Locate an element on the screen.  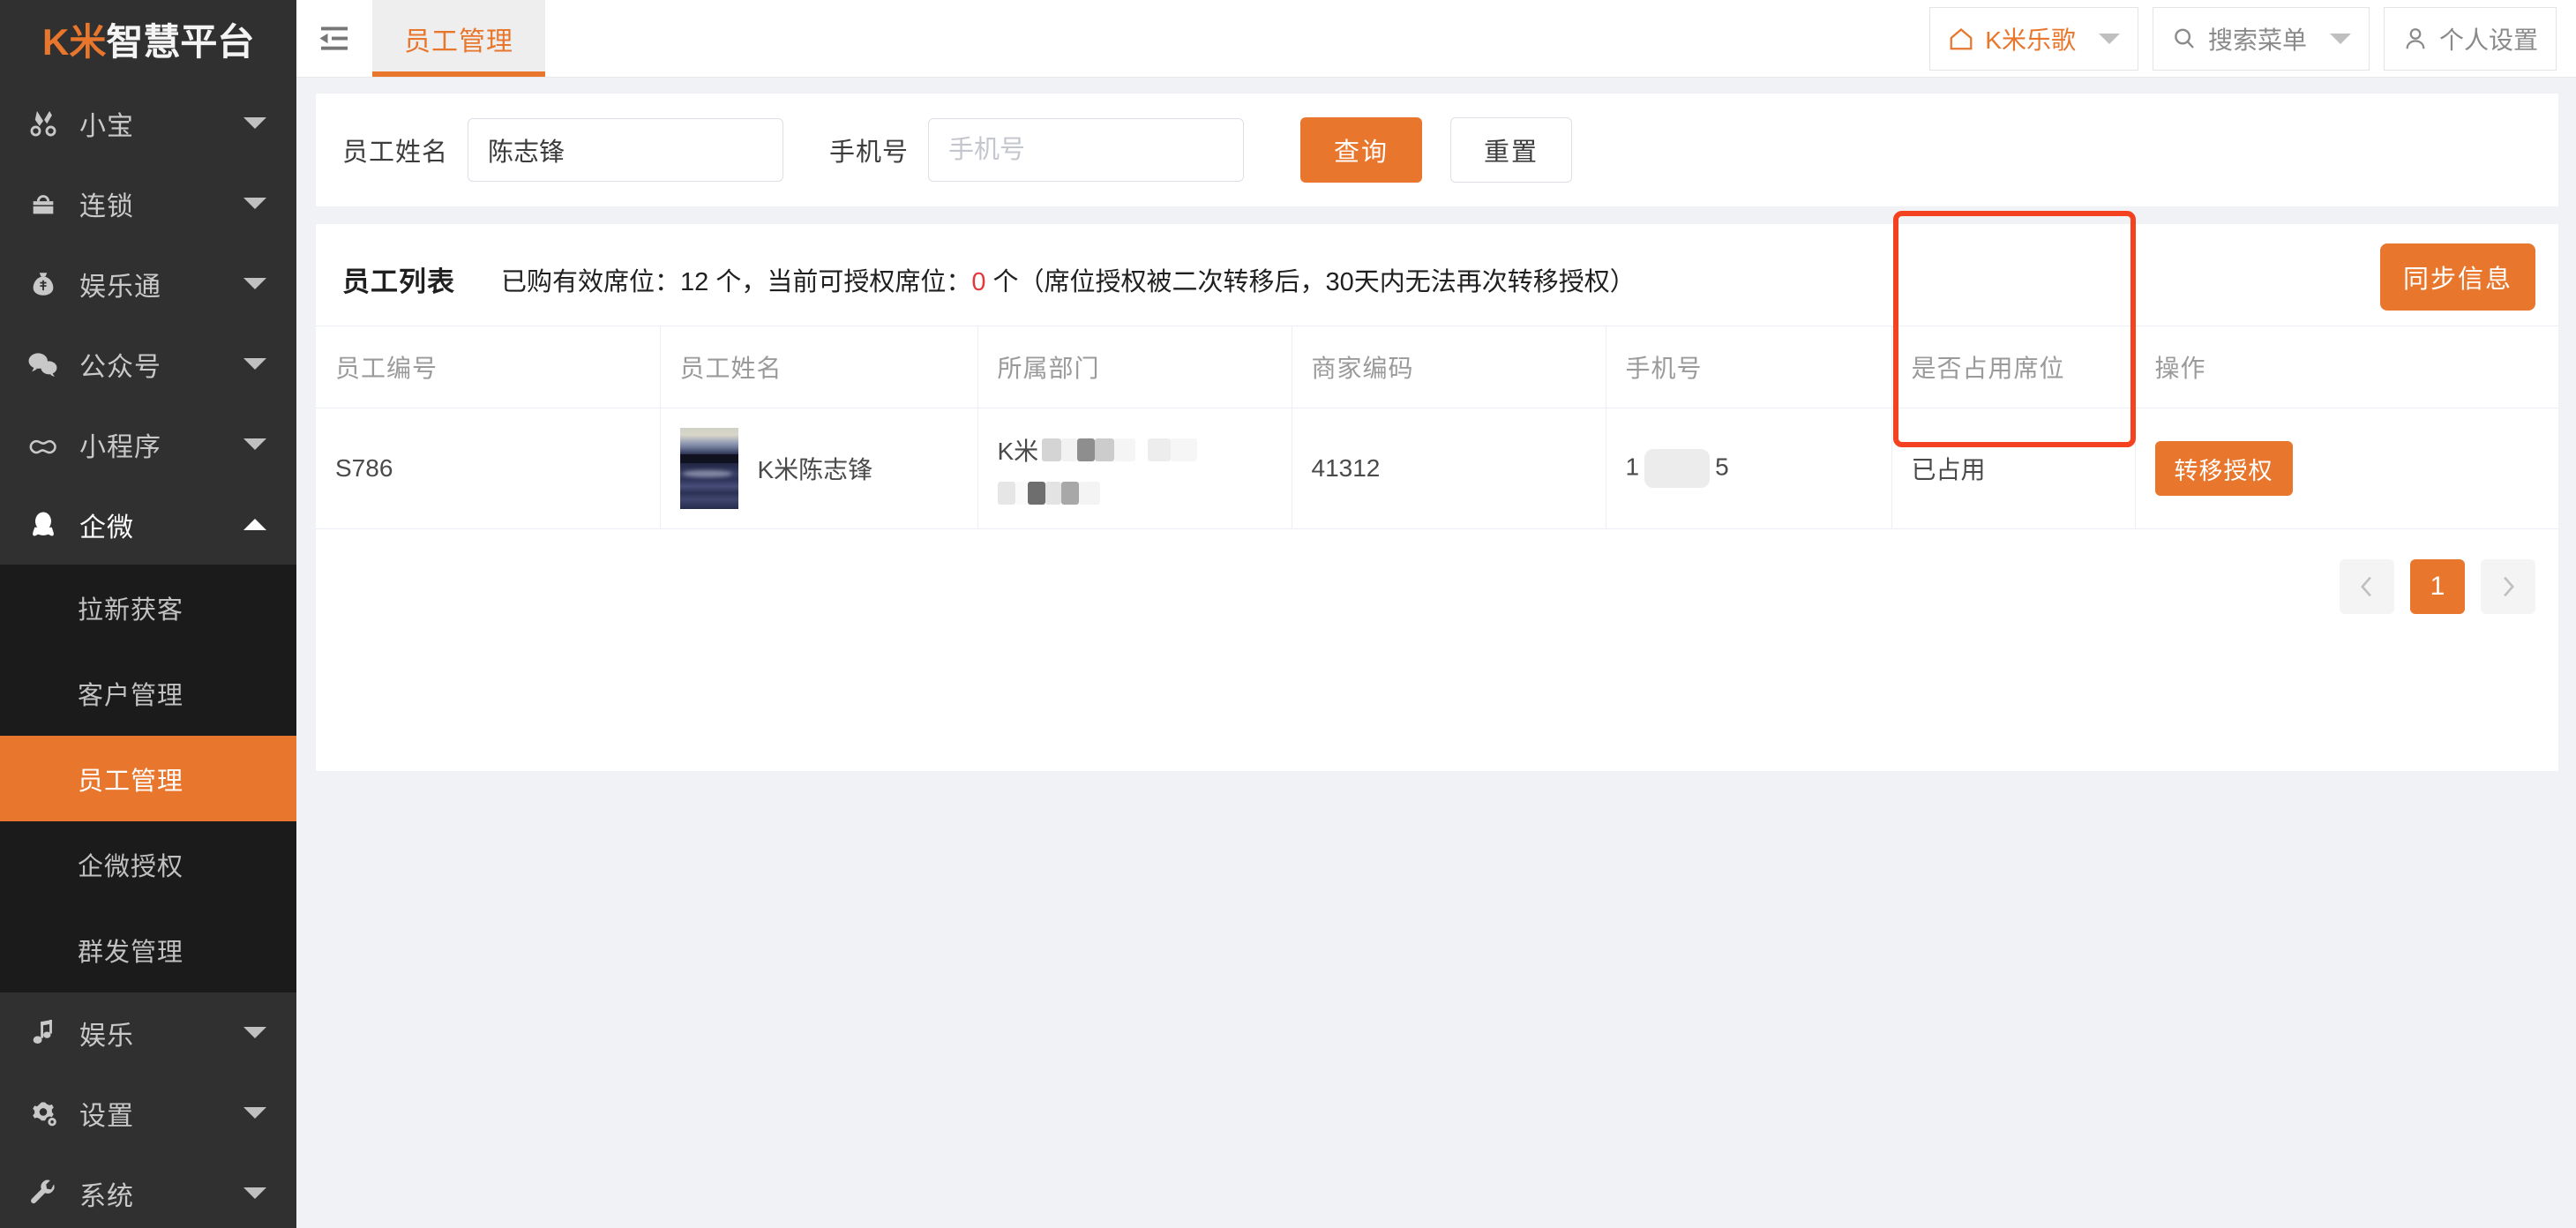
table-row: S786 K米陈志锋 K米 41312 1 5 已占用 转移授权 is located at coordinates (1437, 469).